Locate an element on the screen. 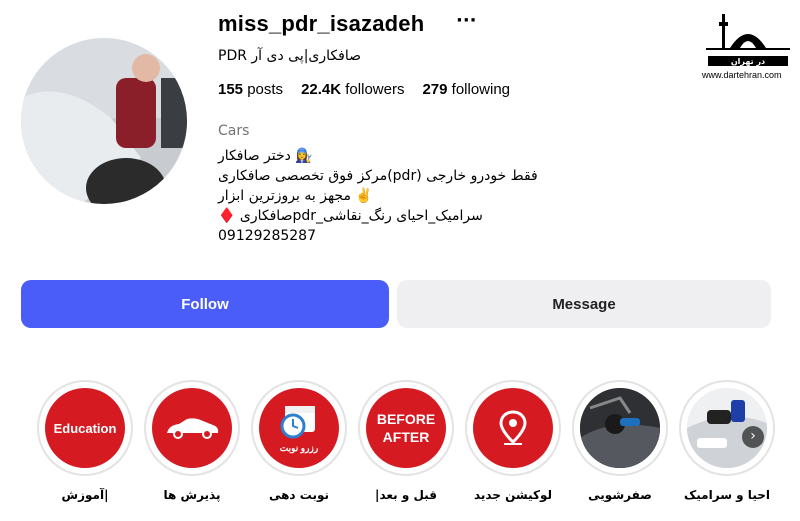  highlight-ring: Education is located at coordinates (85, 428).